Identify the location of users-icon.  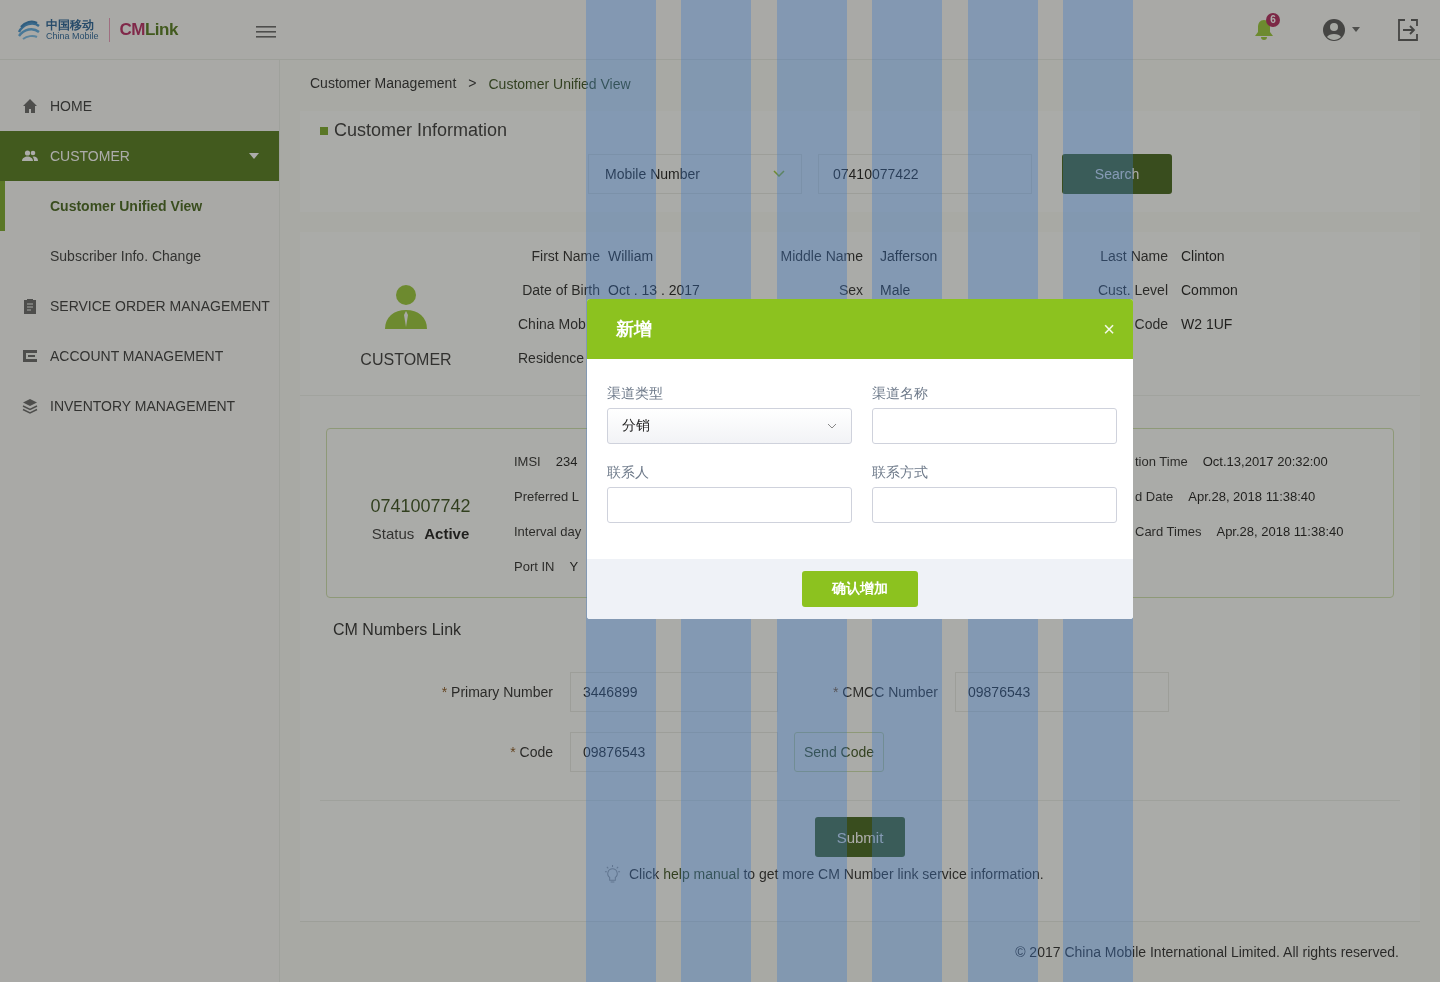
(30, 156).